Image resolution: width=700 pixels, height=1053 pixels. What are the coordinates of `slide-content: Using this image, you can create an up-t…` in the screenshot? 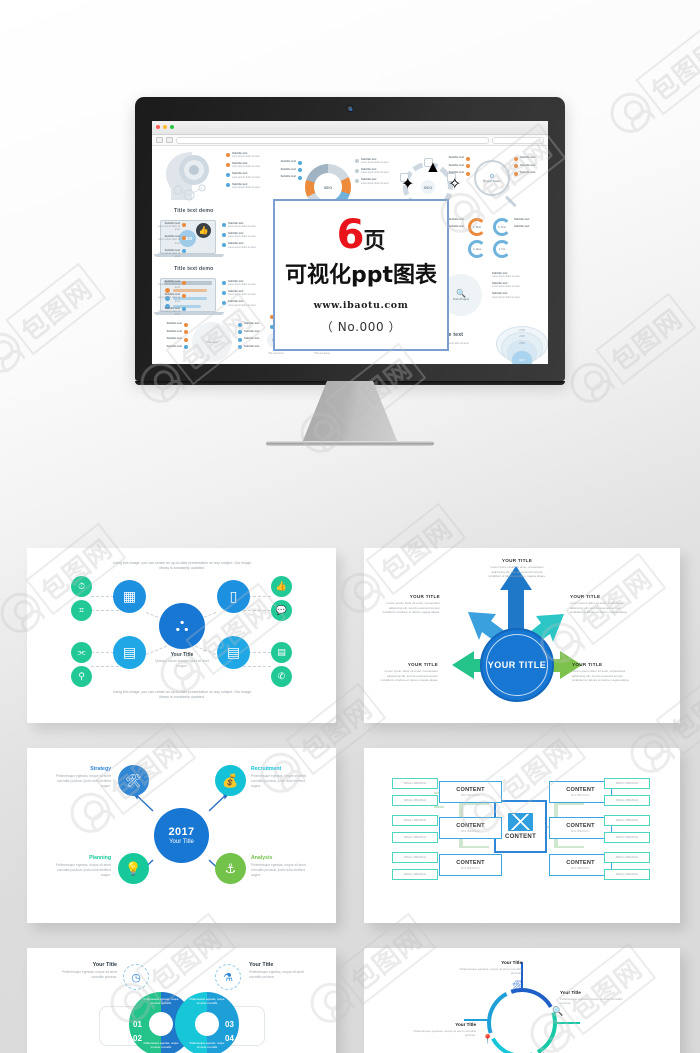 It's located at (181, 635).